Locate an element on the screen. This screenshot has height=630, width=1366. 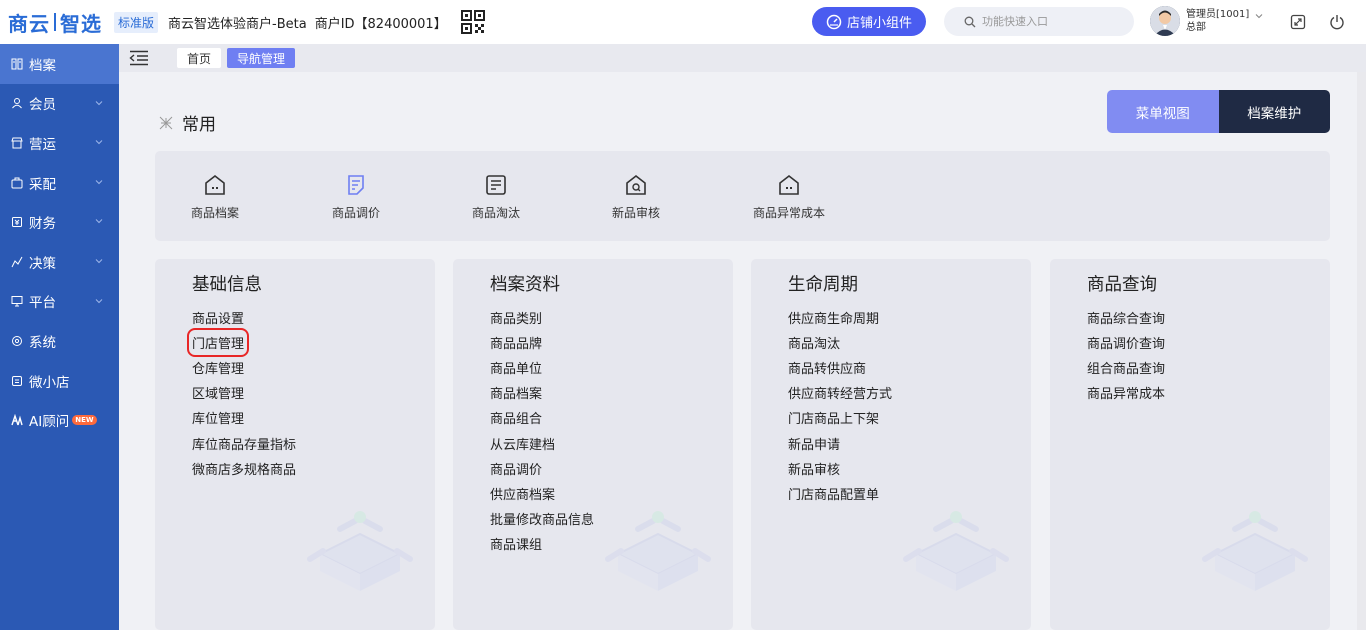
logo-divider is located at coordinates (55, 22).